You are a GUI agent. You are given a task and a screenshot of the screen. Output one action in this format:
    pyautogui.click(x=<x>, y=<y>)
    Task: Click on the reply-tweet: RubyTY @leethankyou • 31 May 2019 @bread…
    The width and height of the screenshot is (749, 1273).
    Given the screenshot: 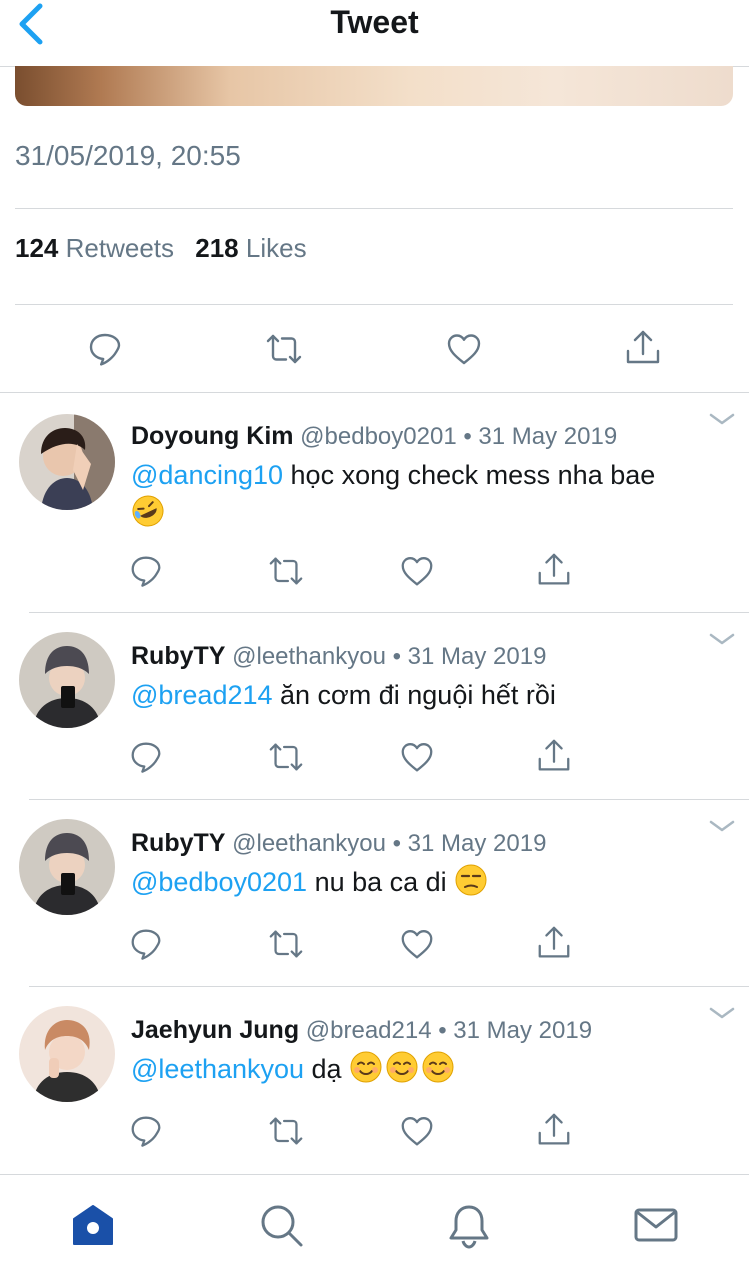 What is the action you would take?
    pyautogui.click(x=374, y=706)
    